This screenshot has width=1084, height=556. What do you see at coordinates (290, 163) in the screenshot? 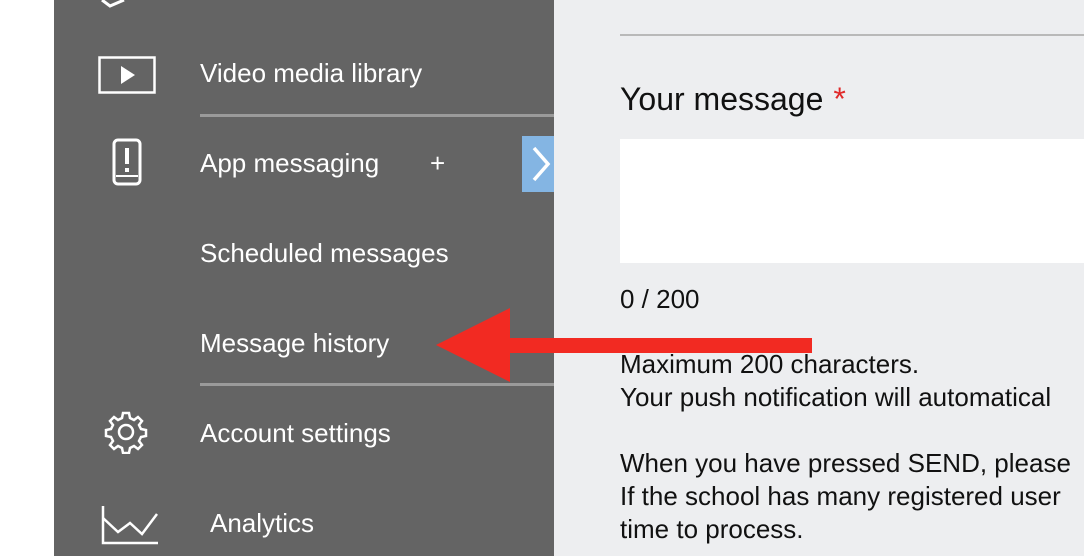
I see `sidebar-item-label: App messaging` at bounding box center [290, 163].